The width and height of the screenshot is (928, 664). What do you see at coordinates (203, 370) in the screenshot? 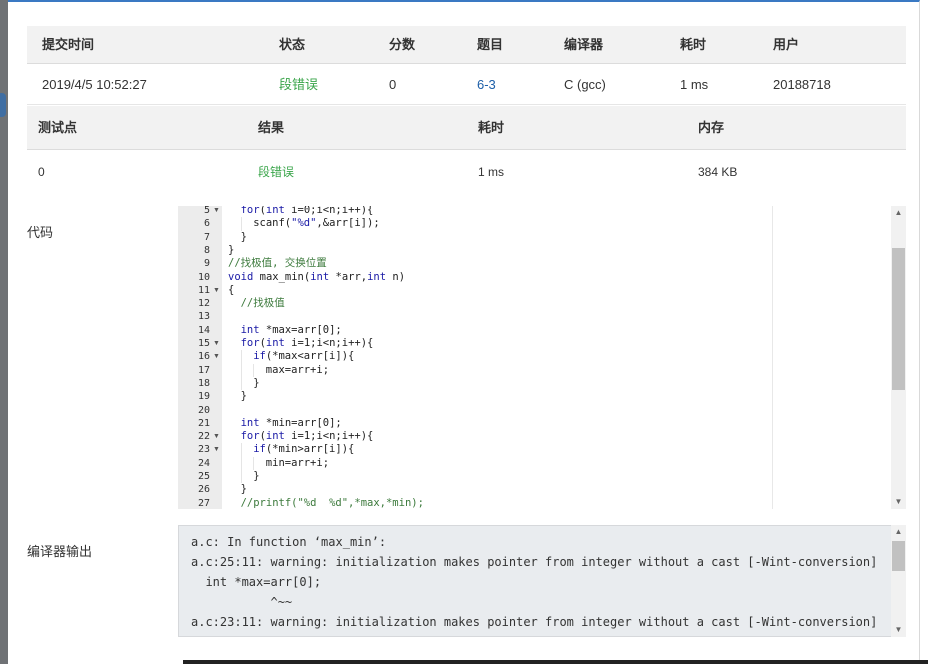
I see `line-number: 17` at bounding box center [203, 370].